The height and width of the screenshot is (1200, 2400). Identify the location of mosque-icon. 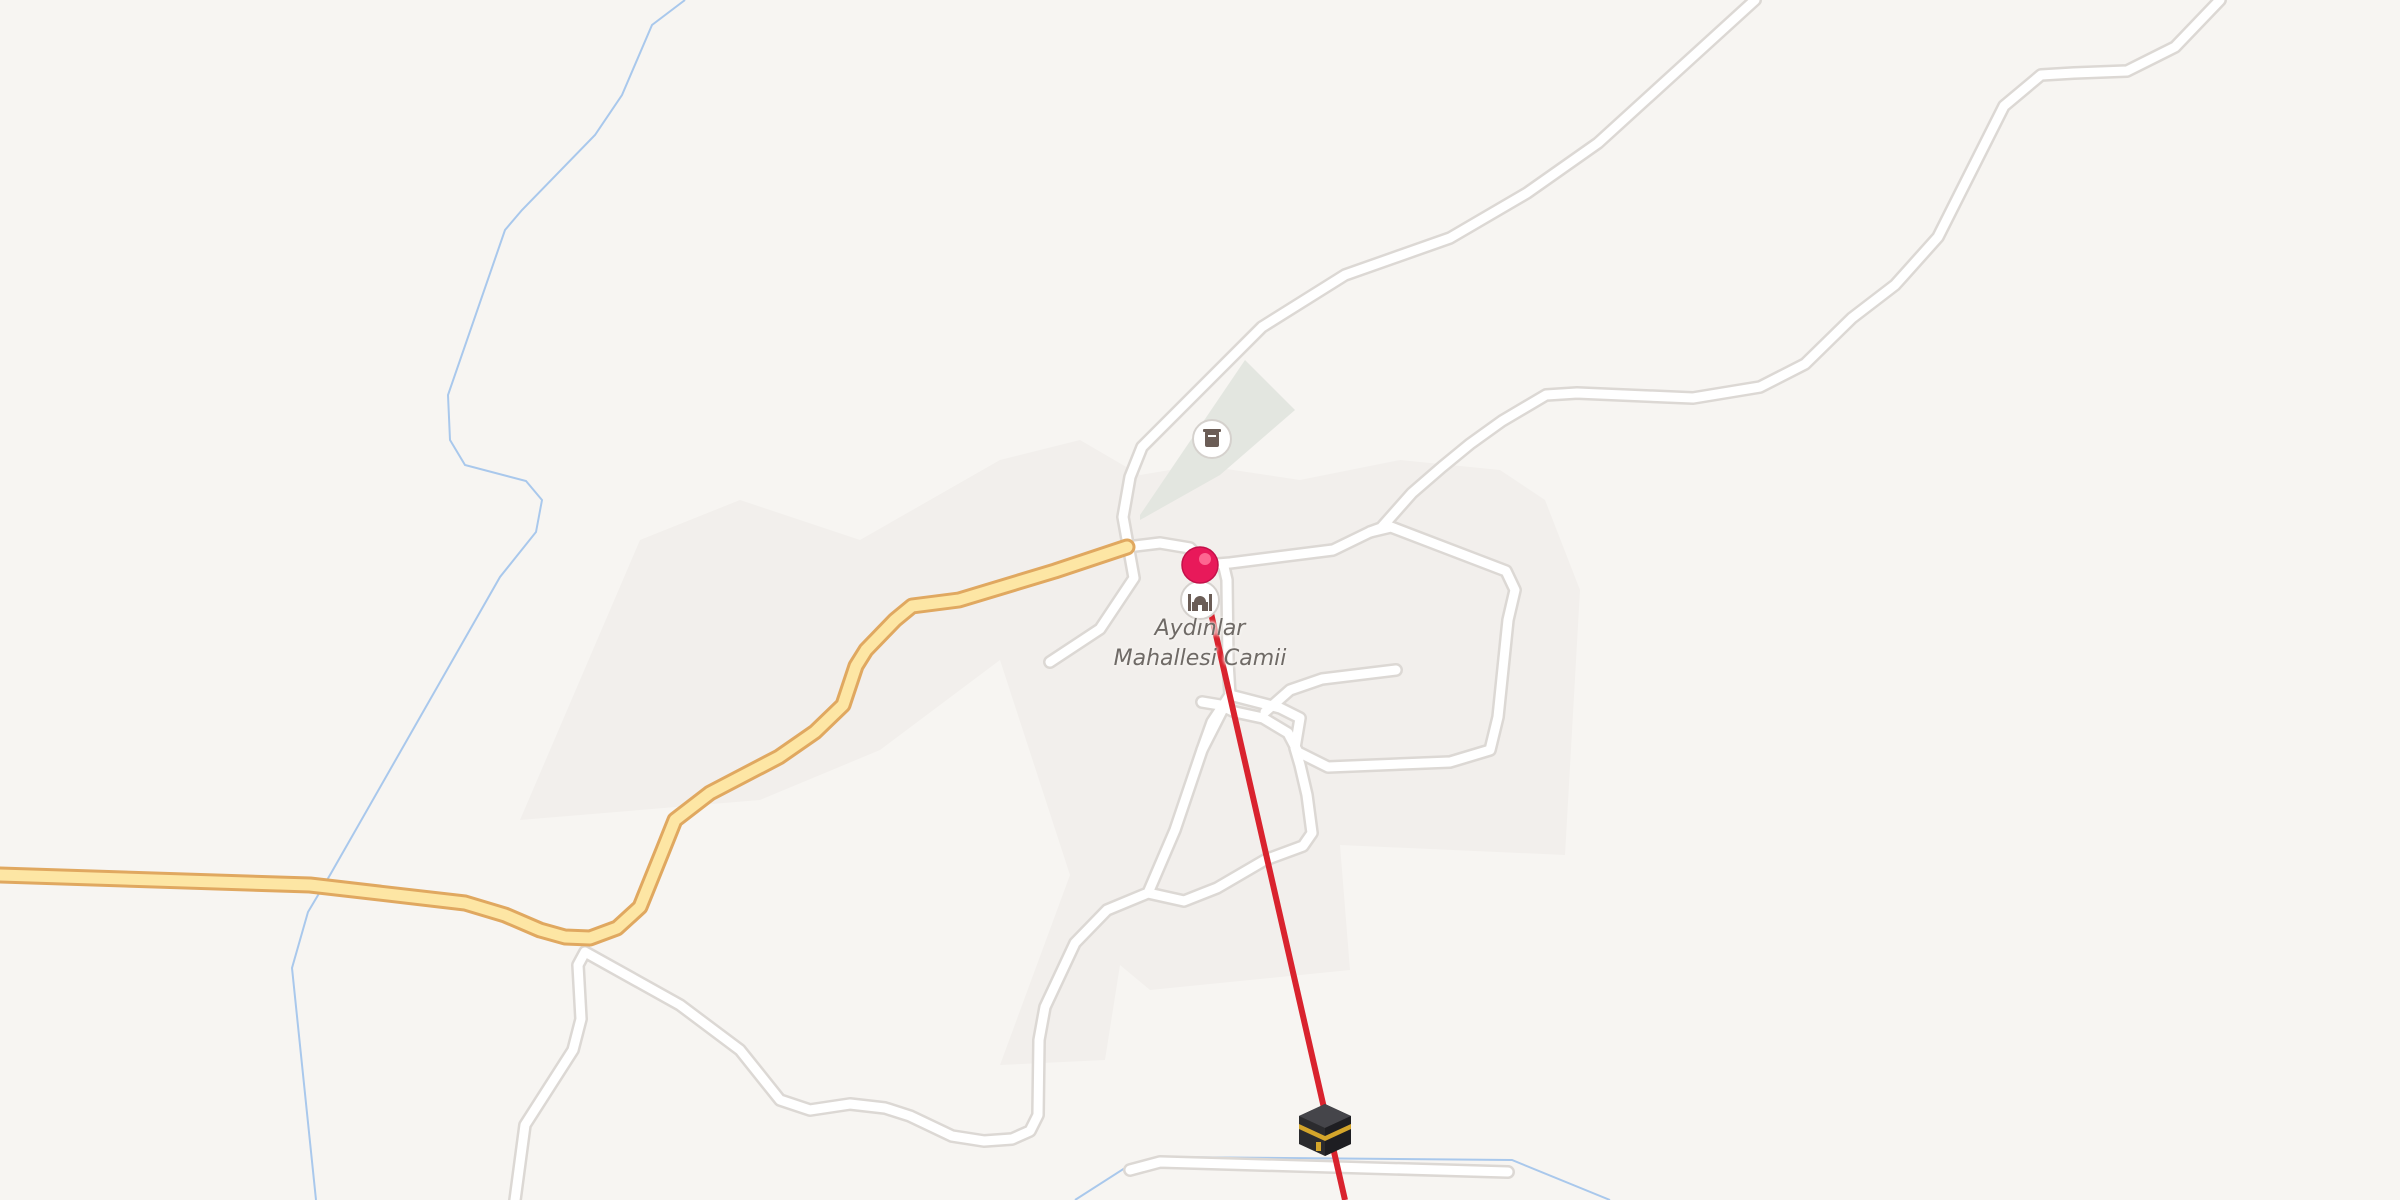
(1200, 600).